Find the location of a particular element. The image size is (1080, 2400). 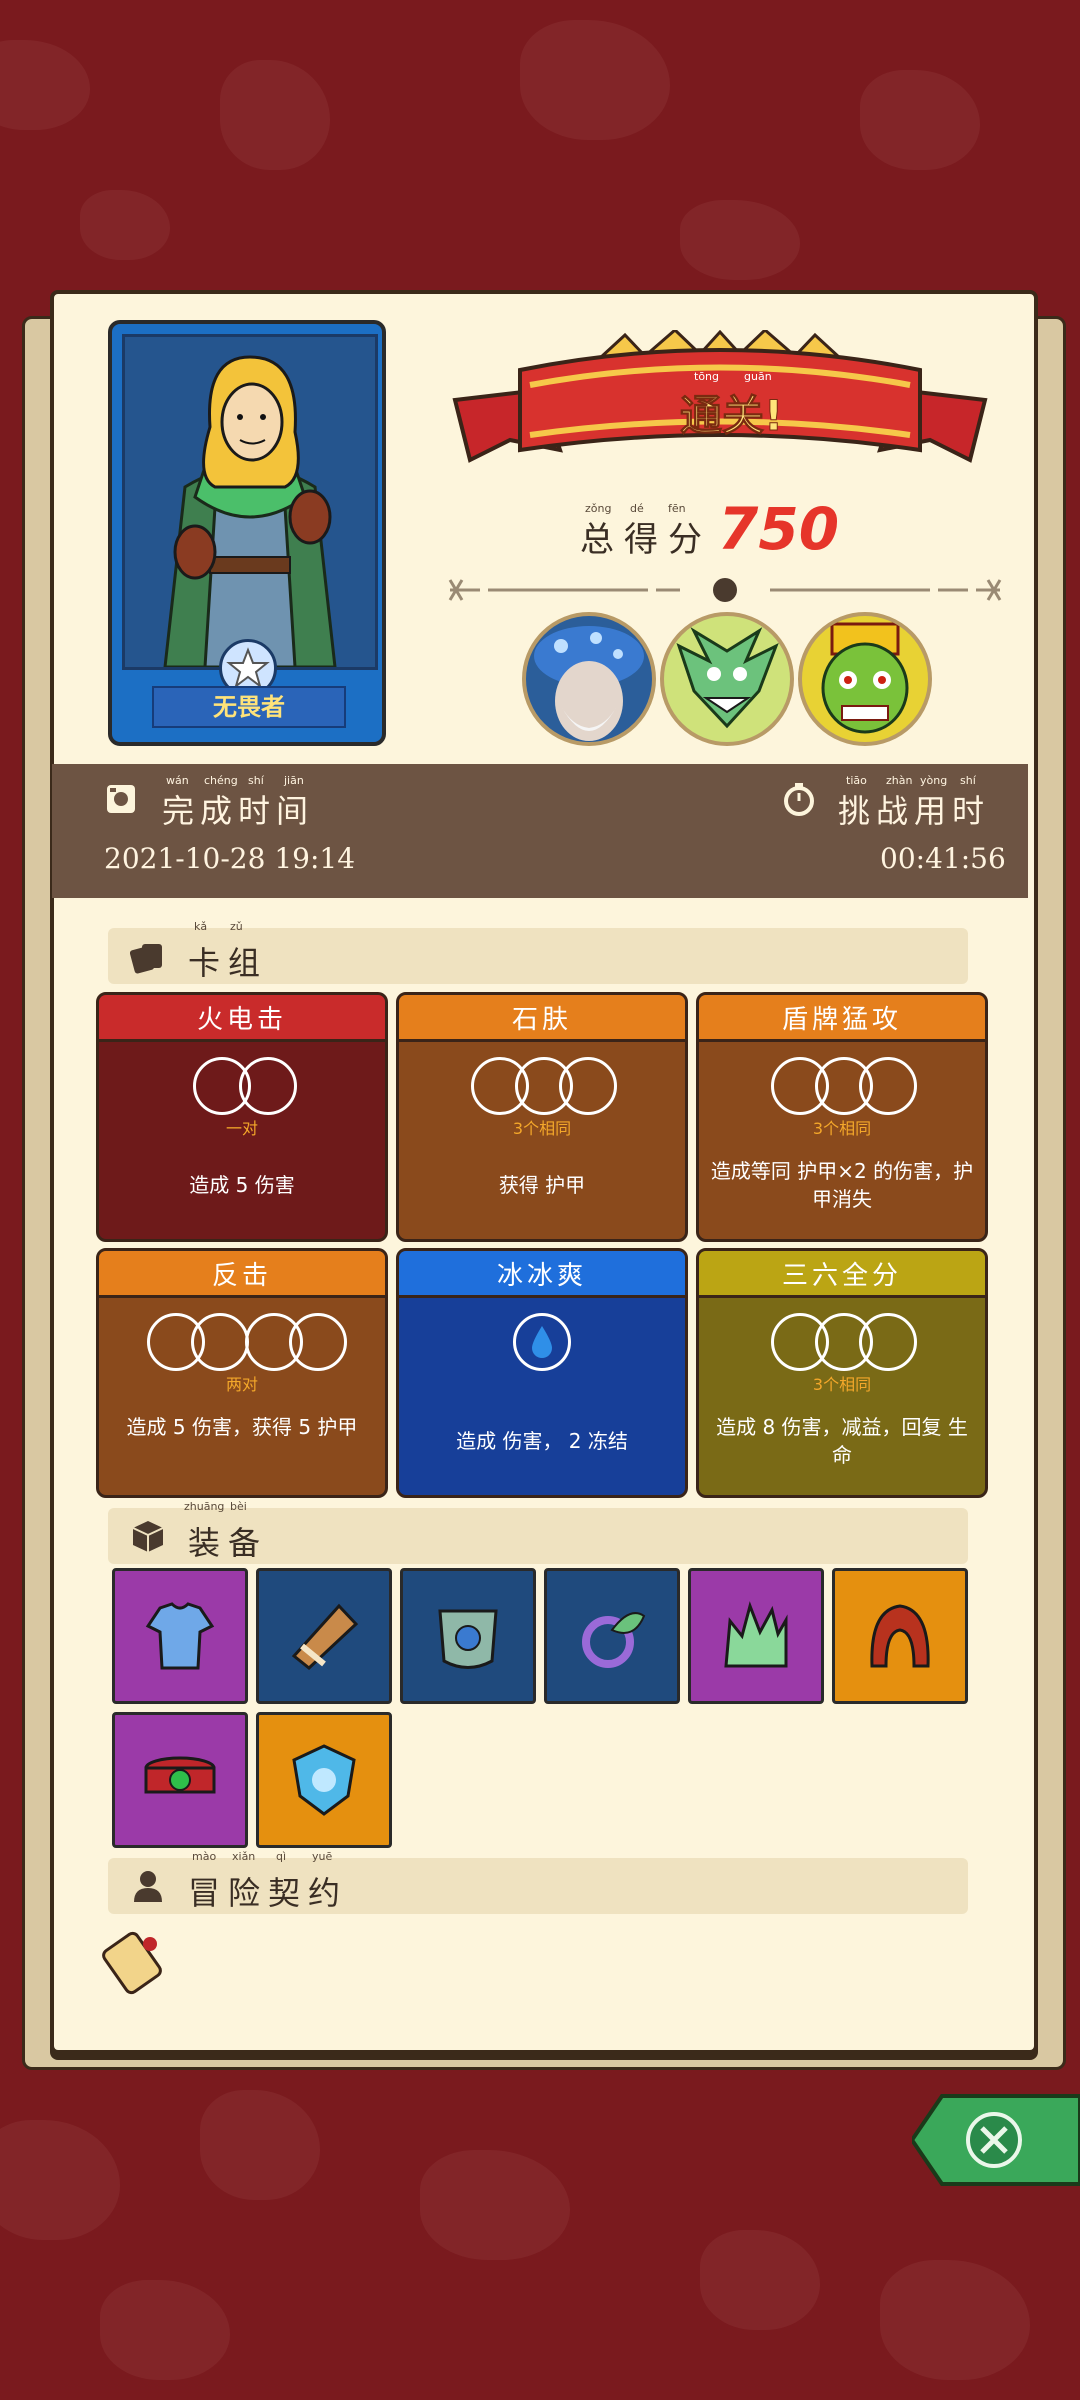

card-description: 造成 伤害， 2 冻结 is located at coordinates (542, 1441).